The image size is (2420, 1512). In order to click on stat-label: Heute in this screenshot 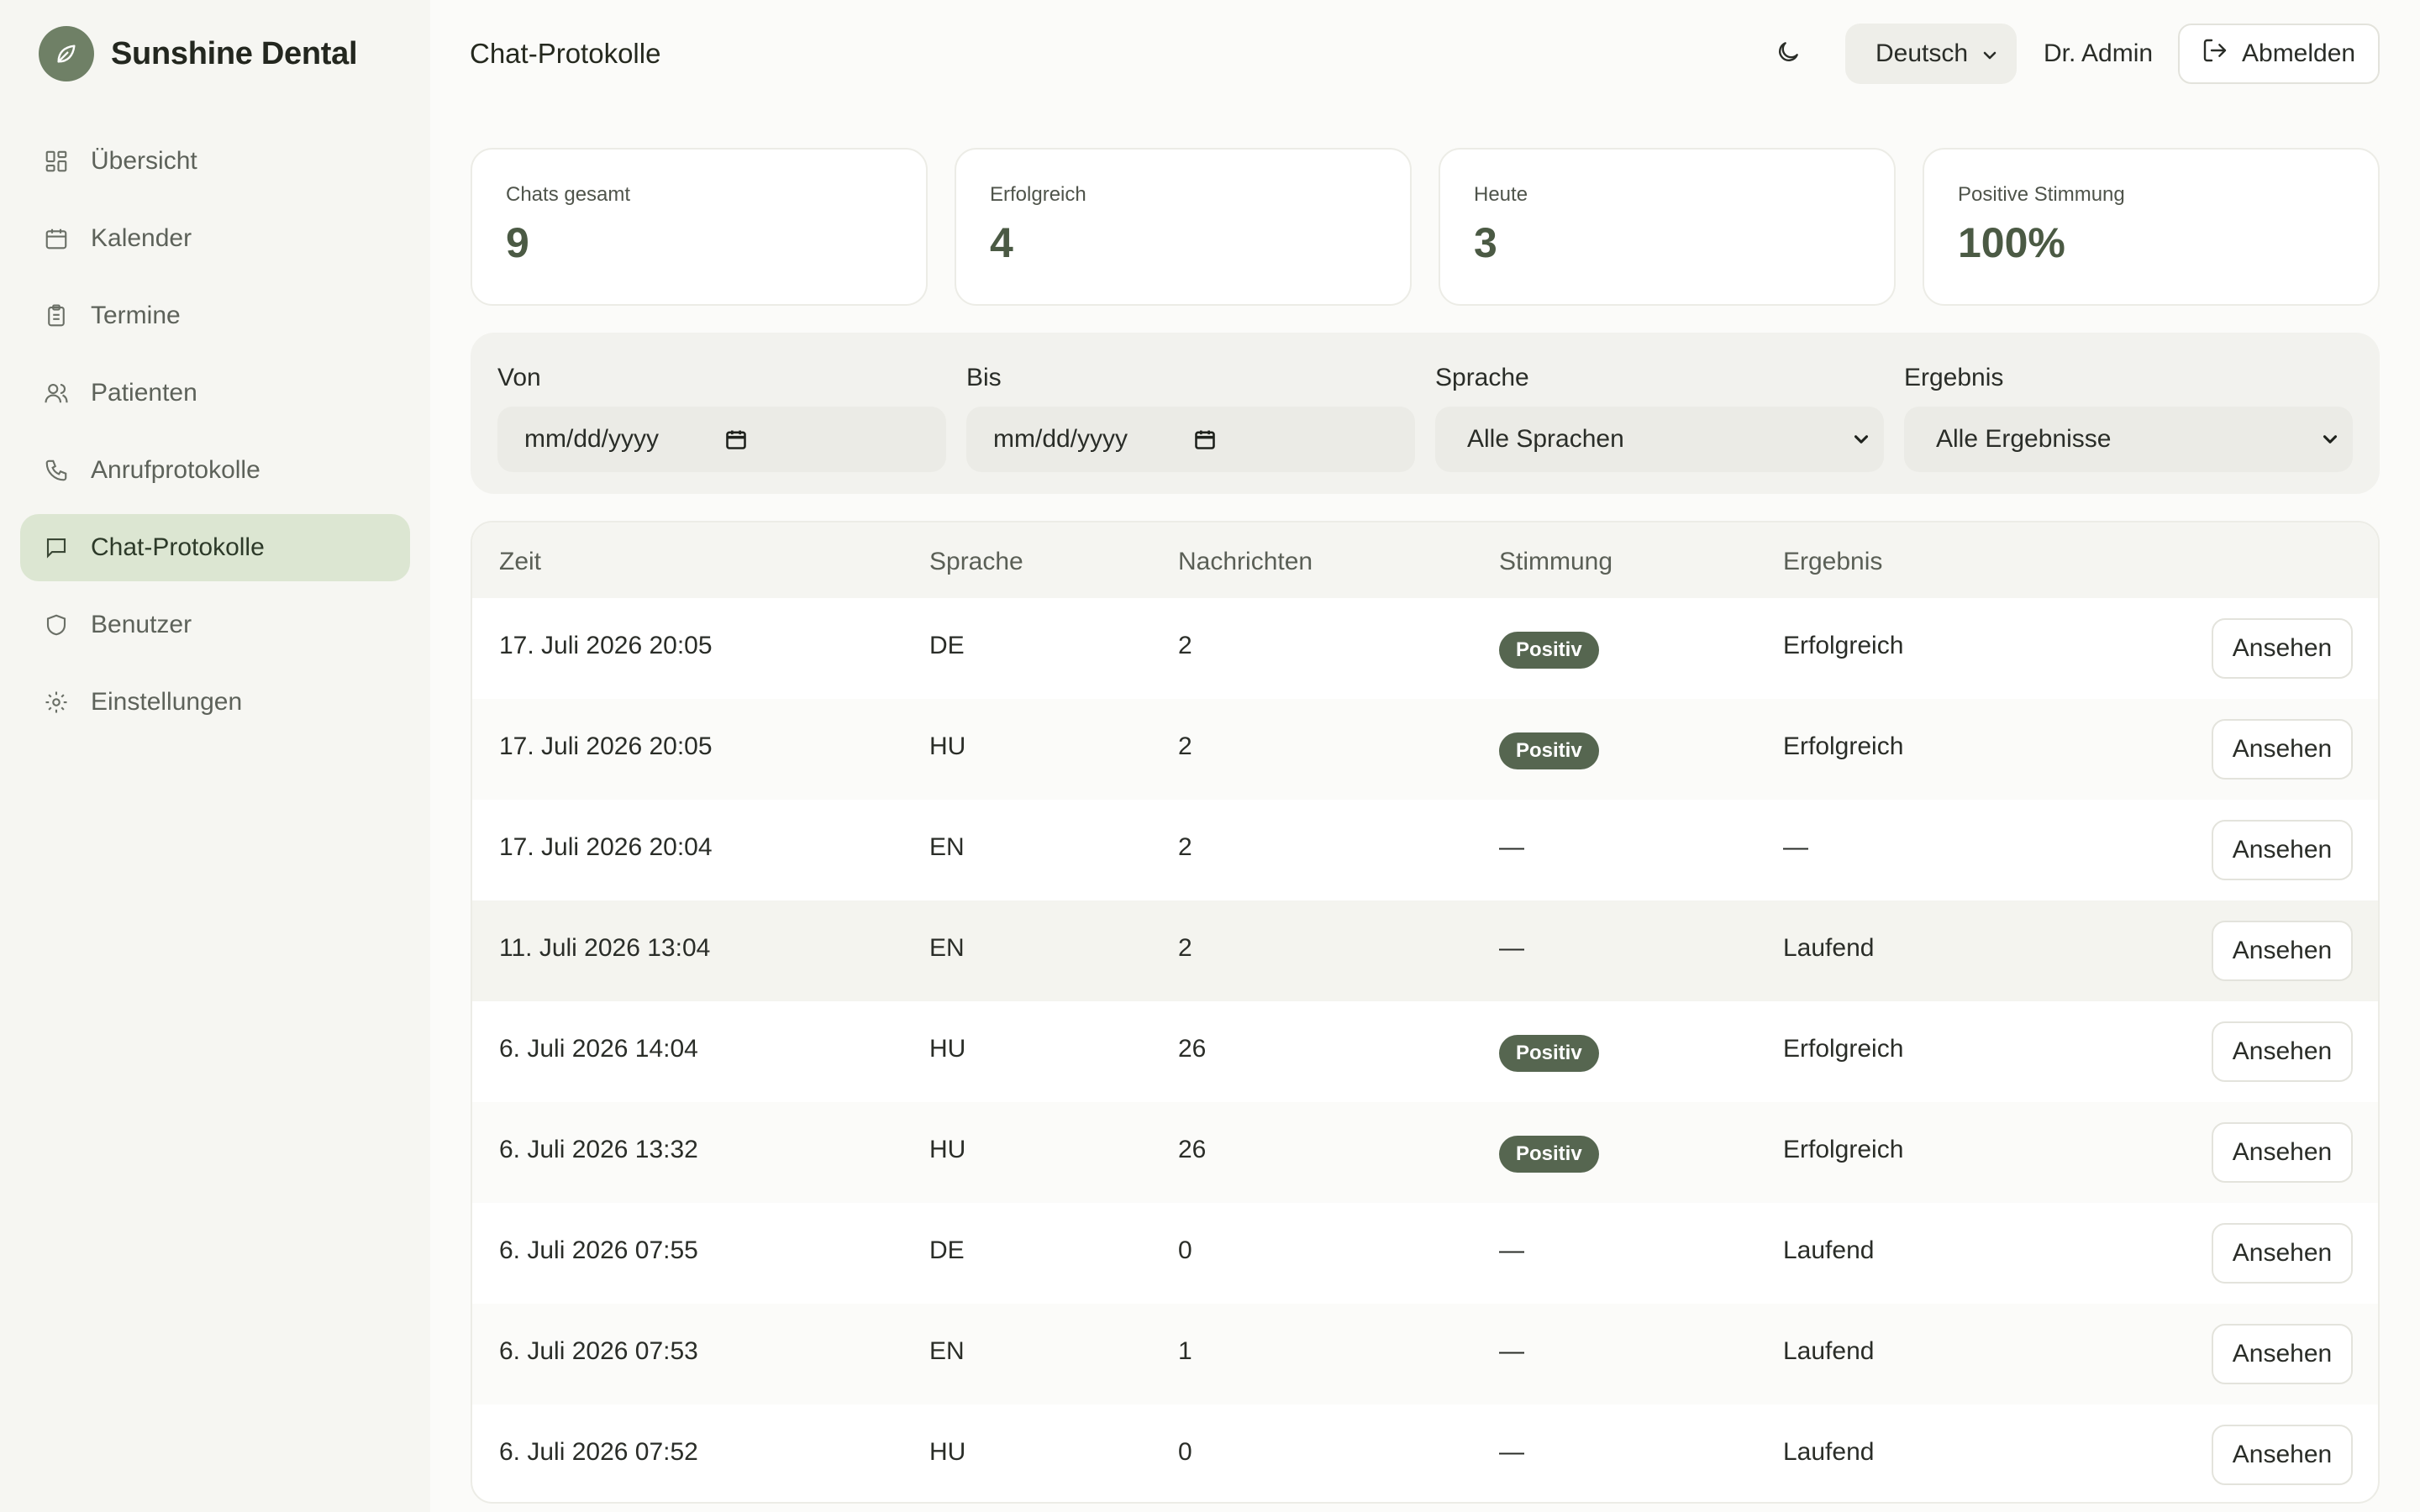, I will do `click(1501, 194)`.